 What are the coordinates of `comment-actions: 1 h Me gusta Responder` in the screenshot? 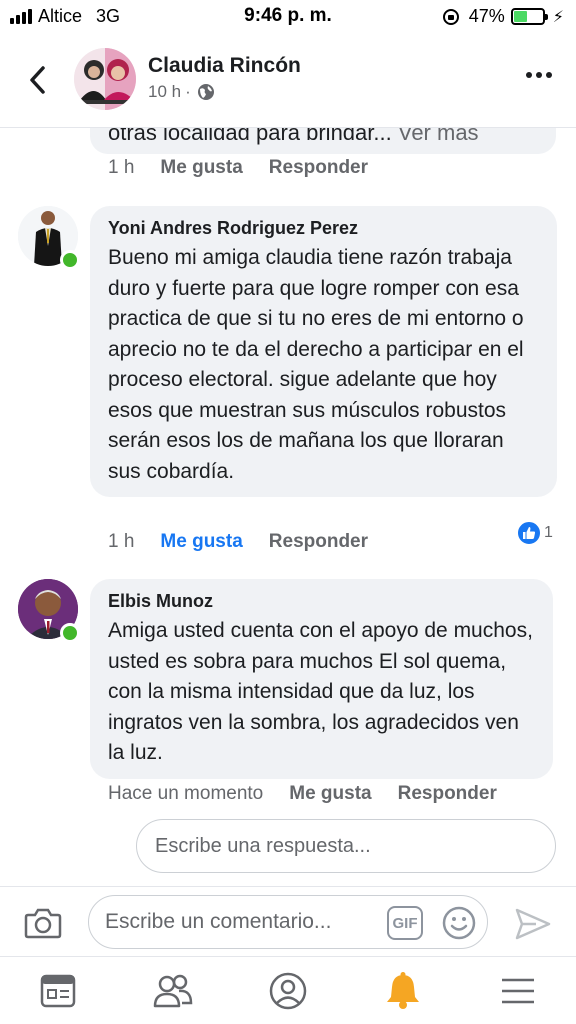 It's located at (251, 542).